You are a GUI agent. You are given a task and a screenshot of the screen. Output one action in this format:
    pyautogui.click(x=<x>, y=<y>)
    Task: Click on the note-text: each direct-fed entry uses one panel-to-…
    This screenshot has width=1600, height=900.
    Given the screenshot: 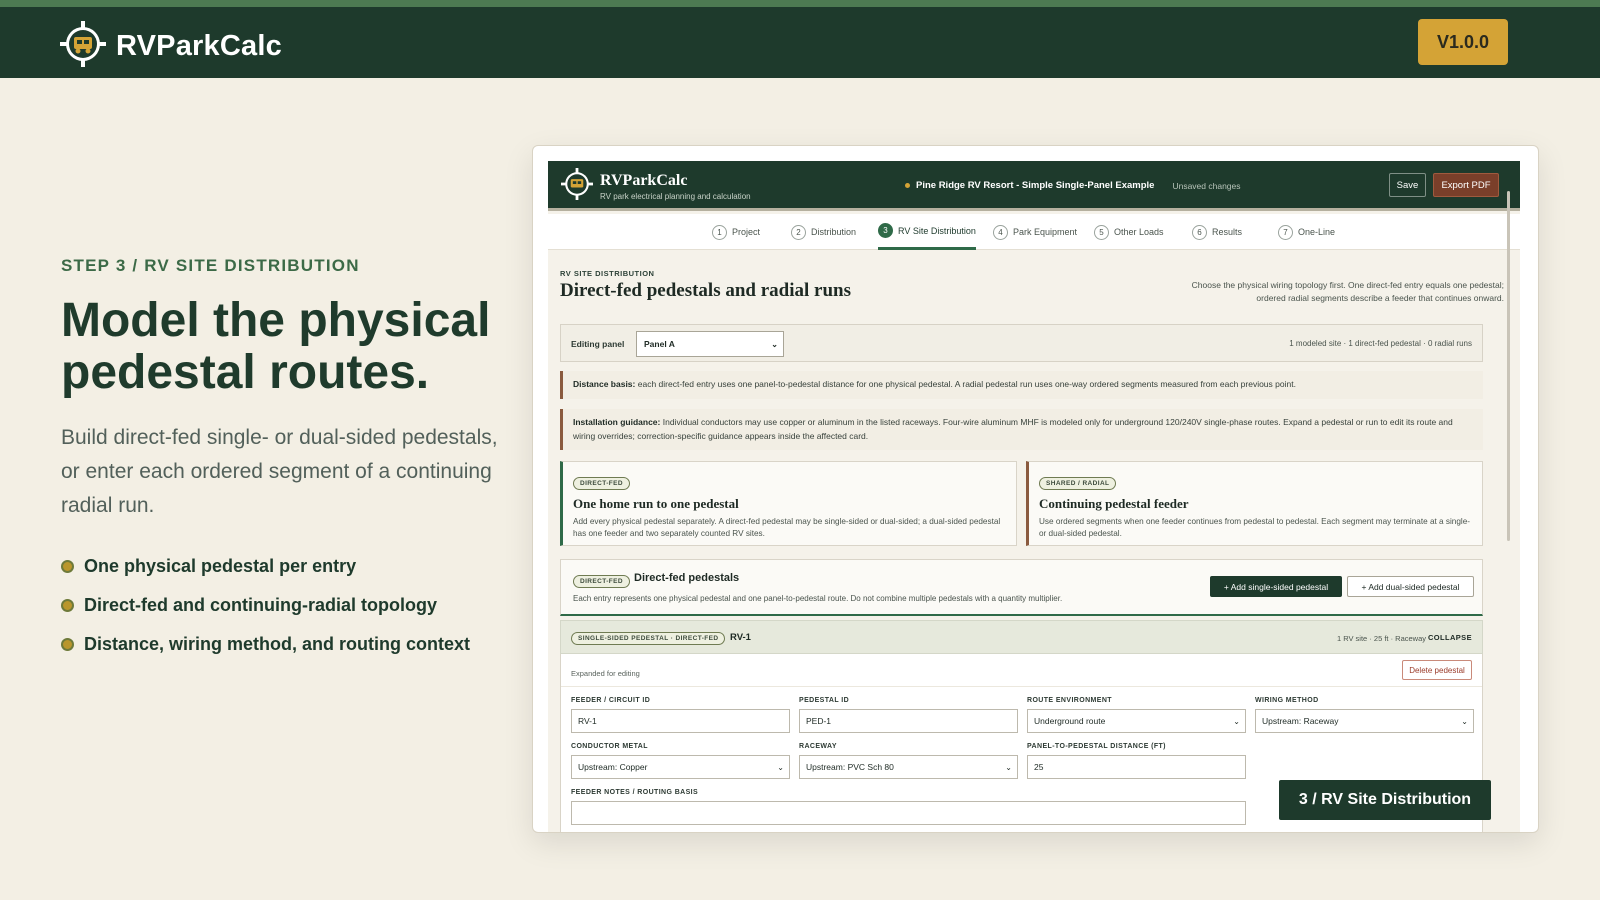 What is the action you would take?
    pyautogui.click(x=966, y=384)
    